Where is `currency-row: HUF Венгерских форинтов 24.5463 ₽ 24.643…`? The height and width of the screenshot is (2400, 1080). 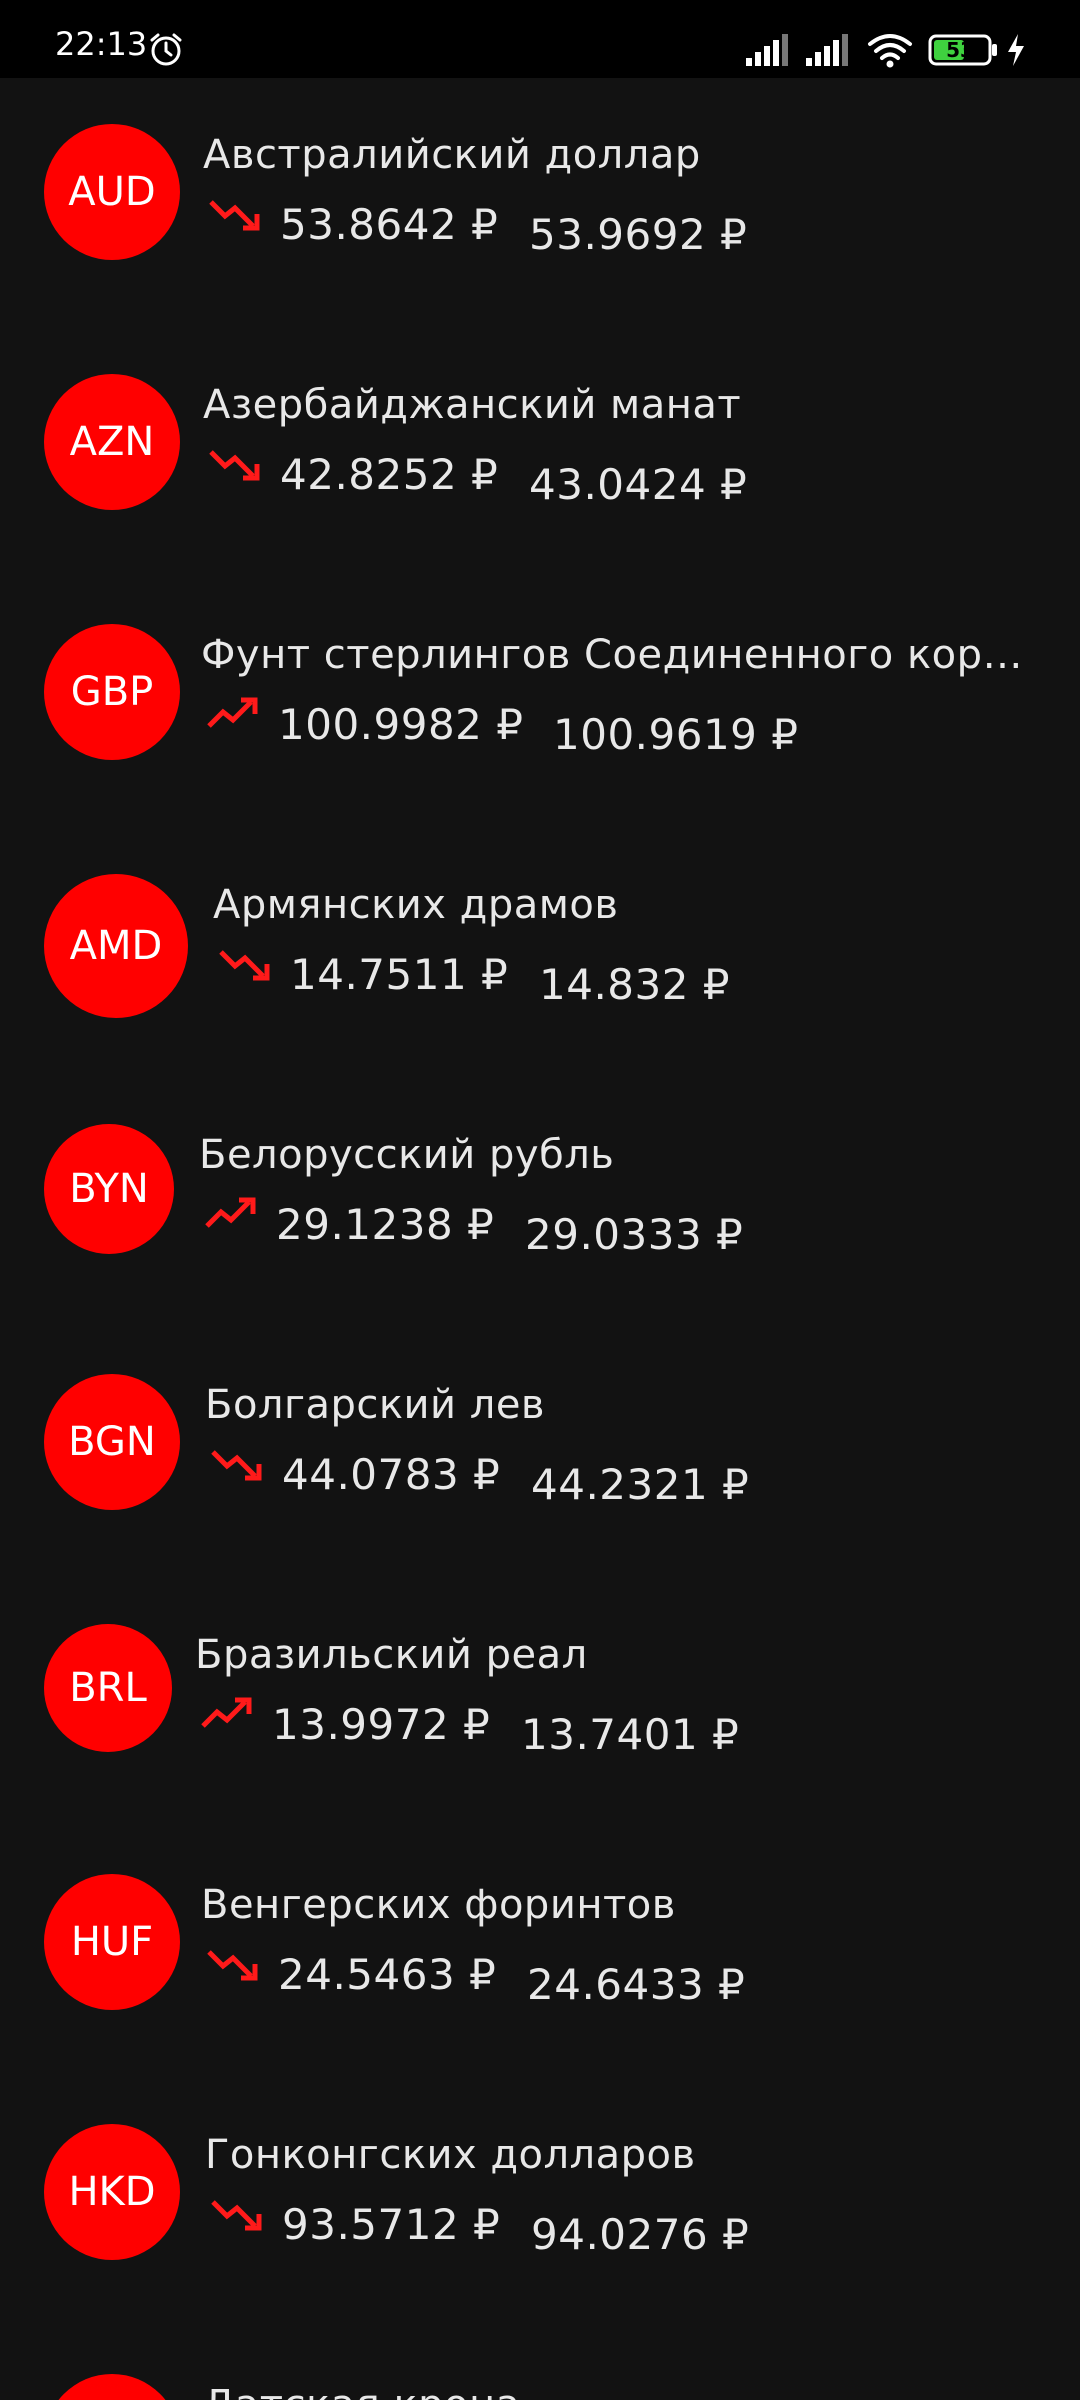
currency-row: HUF Венгерских форинтов 24.5463 ₽ 24.643… is located at coordinates (540, 1953).